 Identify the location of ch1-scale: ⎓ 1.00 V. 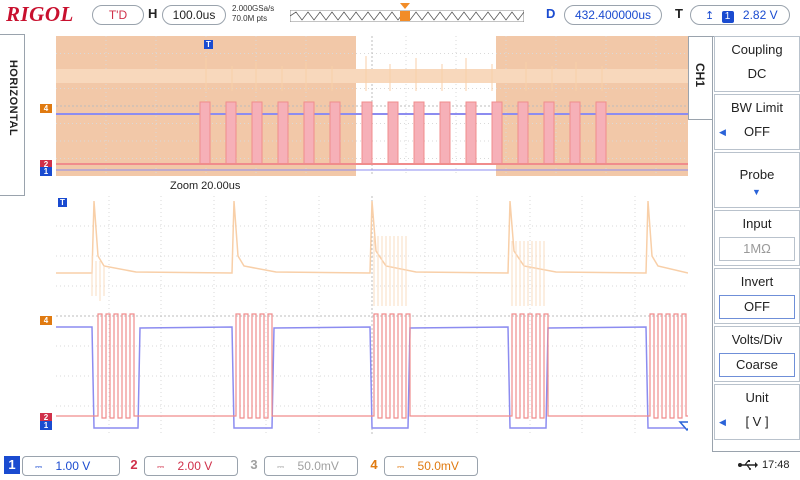
(71, 466).